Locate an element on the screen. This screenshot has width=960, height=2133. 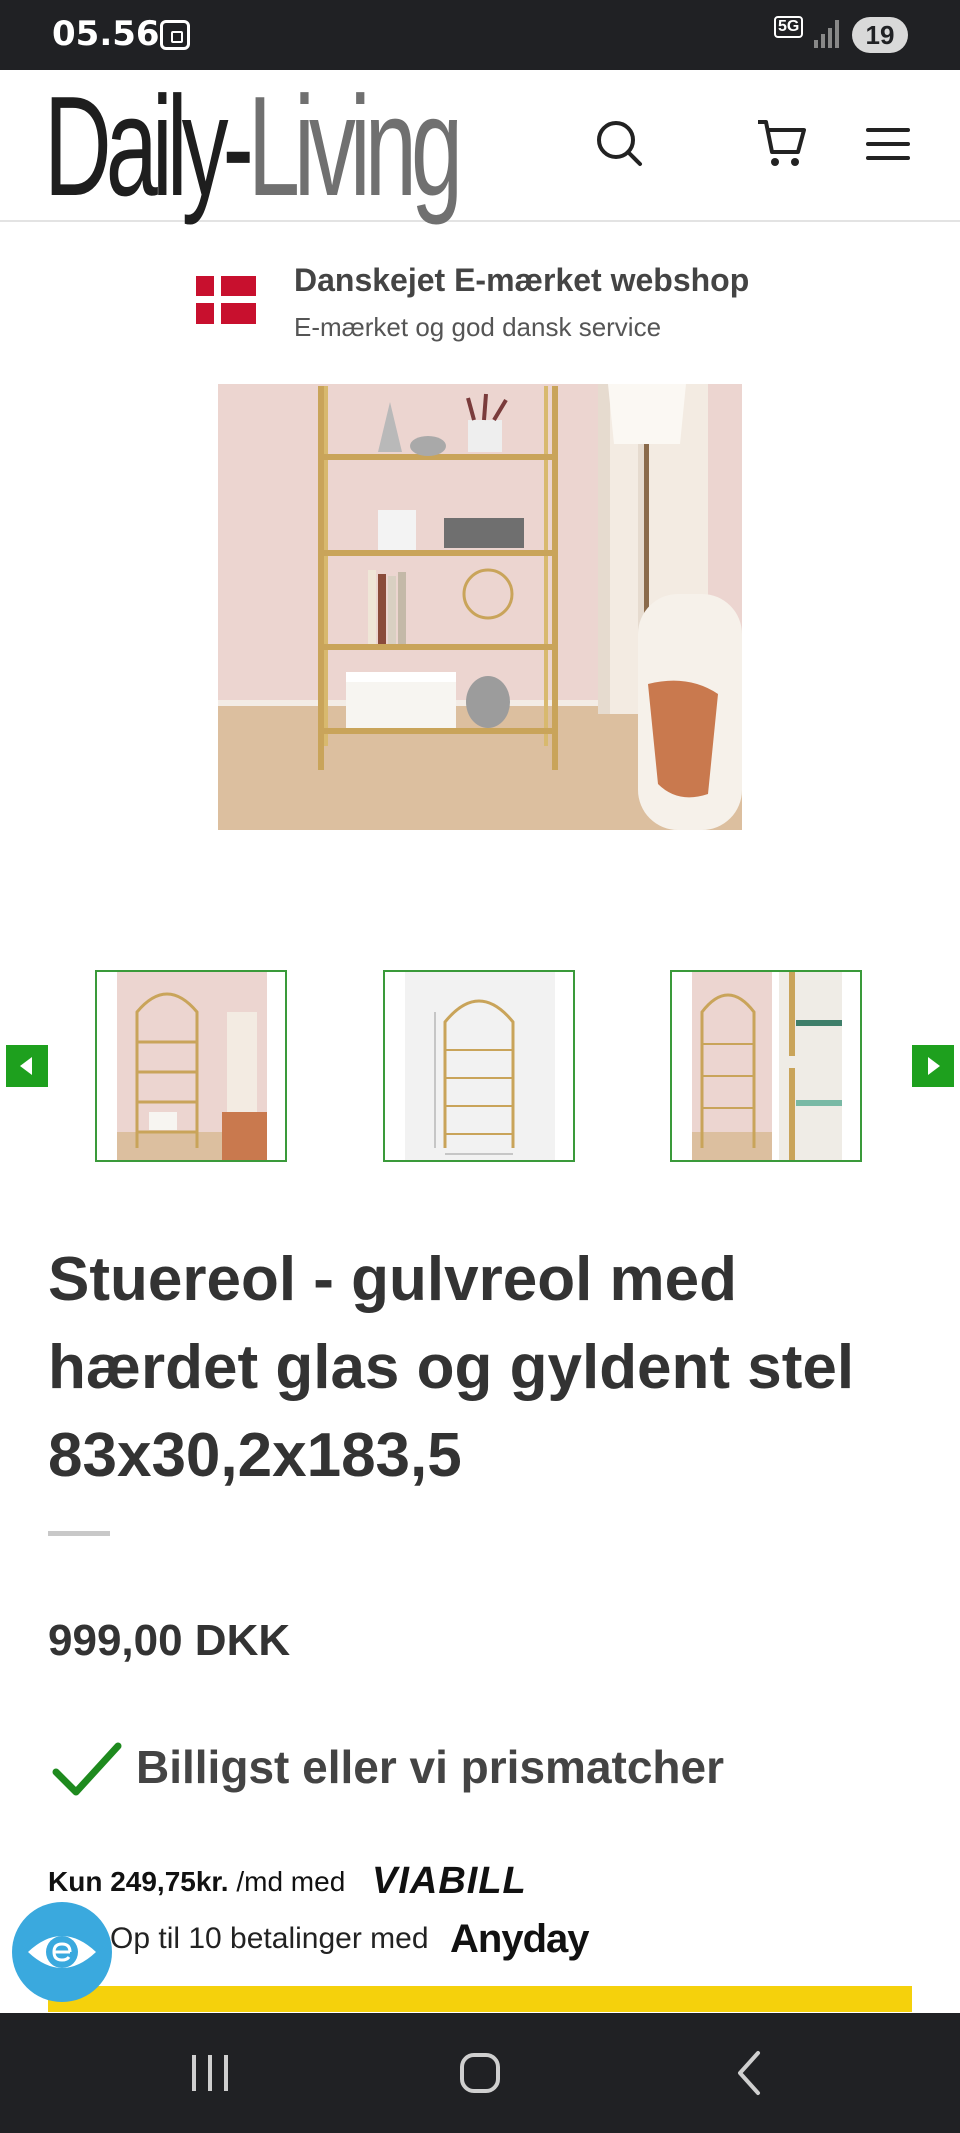
menu-icon is located at coordinates (888, 144).